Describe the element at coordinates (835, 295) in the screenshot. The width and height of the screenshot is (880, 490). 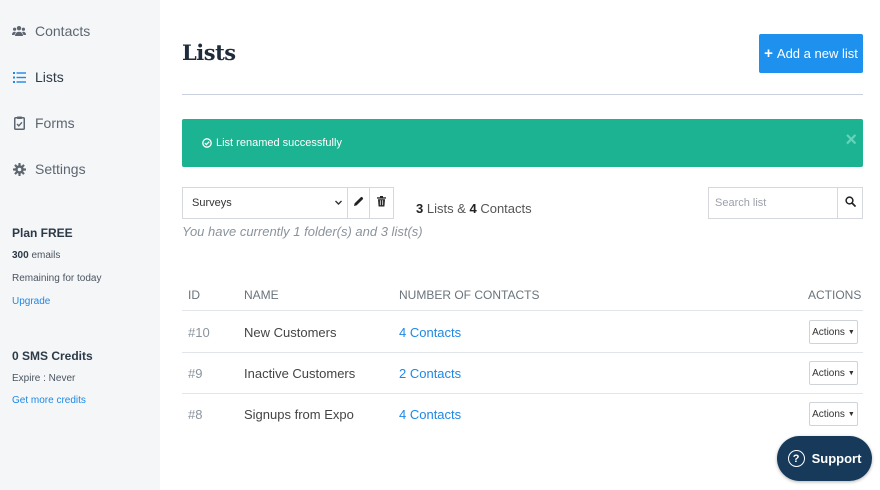
I see `column-header-actions: ACTIONS` at that location.